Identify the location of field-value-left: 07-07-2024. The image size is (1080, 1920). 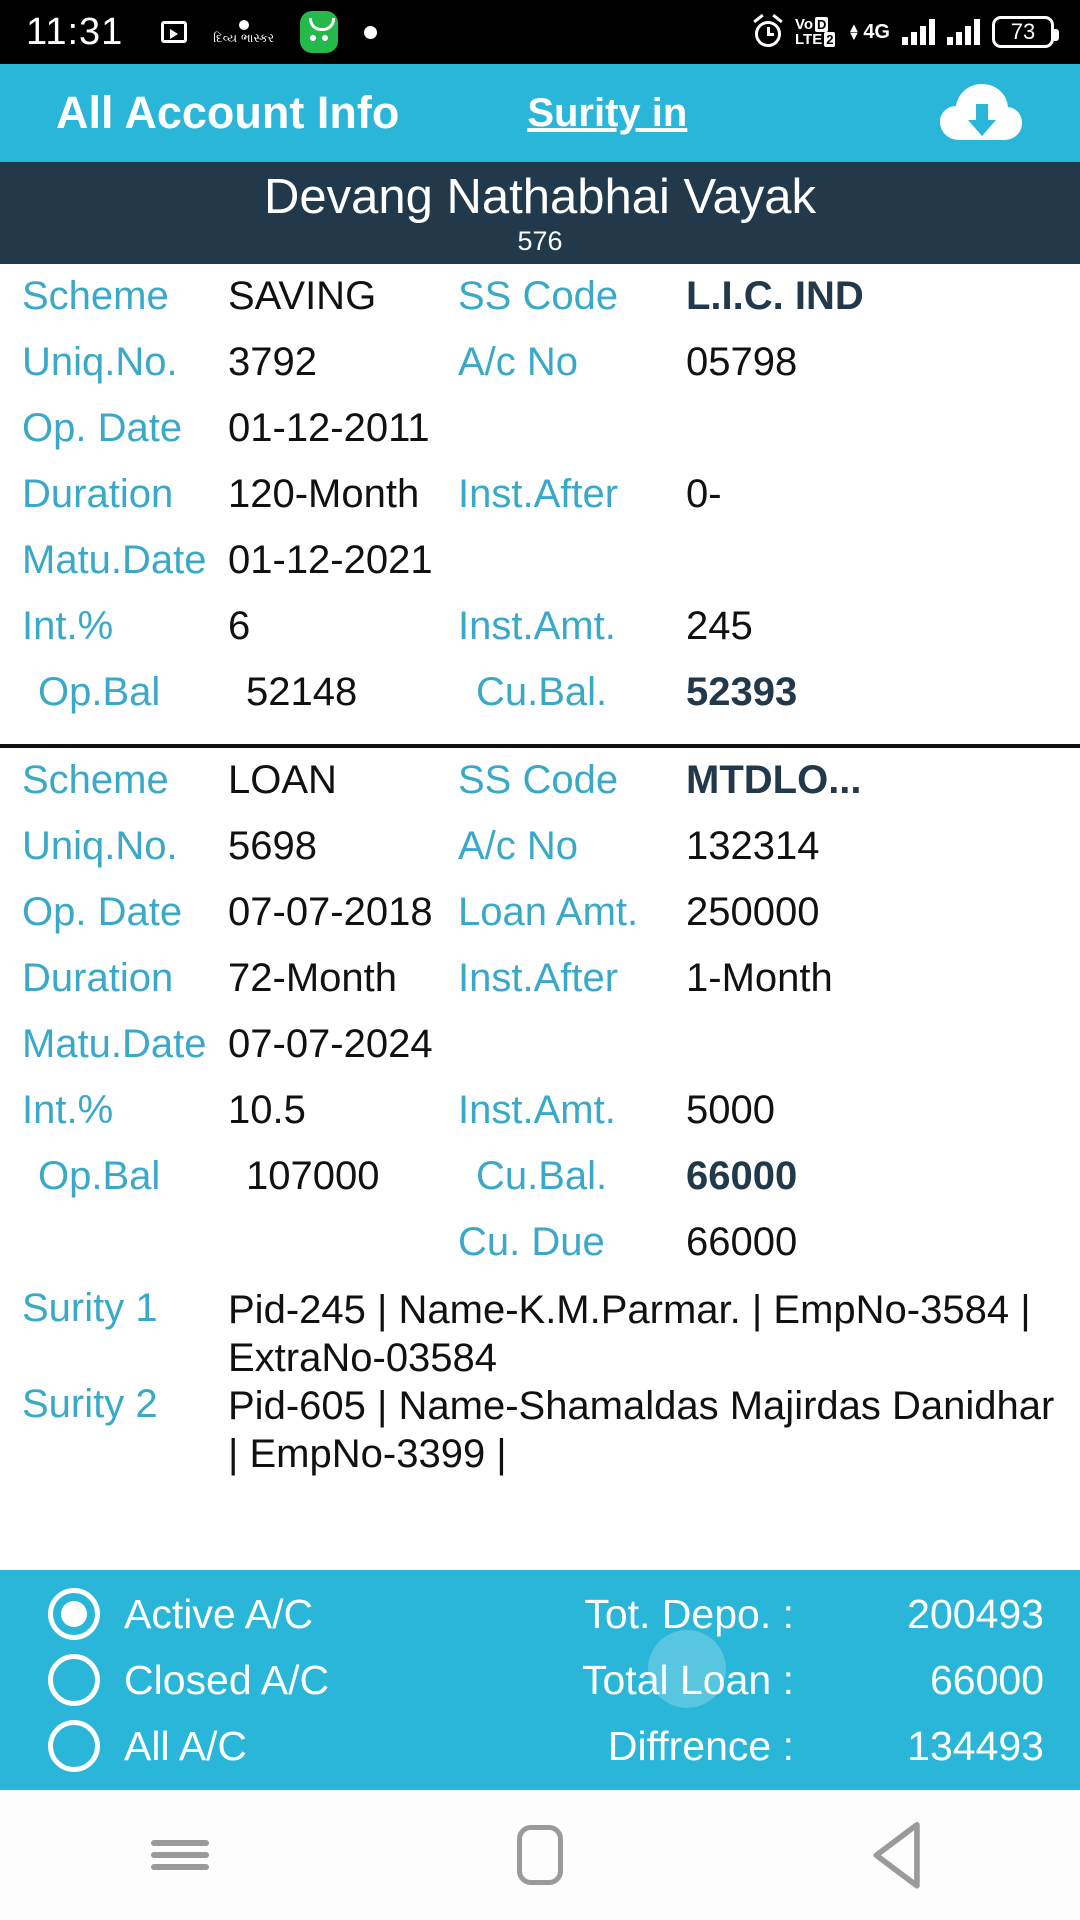
(330, 1044).